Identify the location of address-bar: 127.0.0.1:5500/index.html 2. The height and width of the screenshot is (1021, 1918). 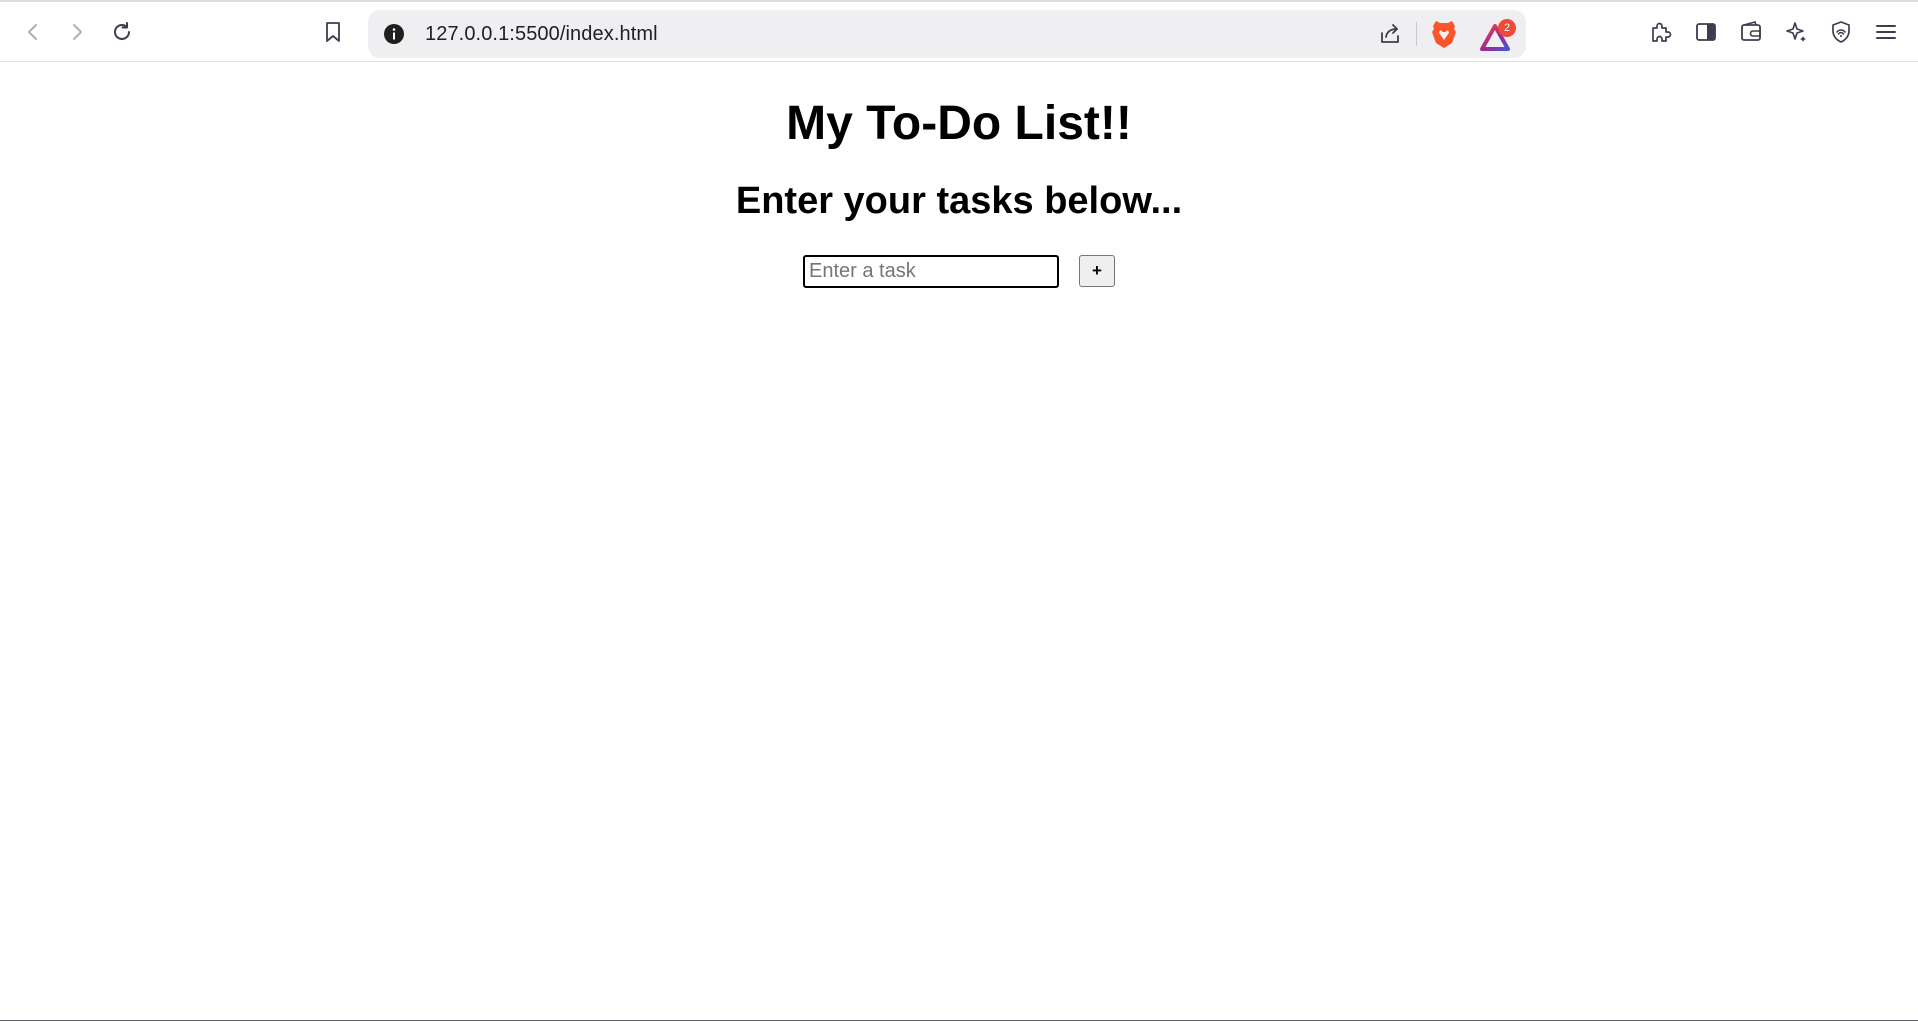
(947, 34).